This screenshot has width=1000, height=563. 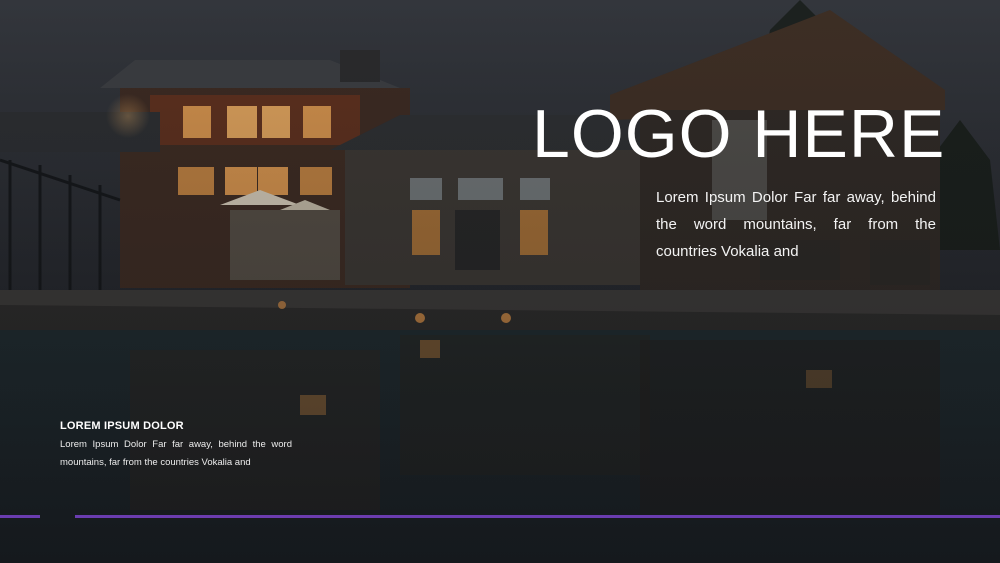 What do you see at coordinates (537, 516) in the screenshot?
I see `accent-line-right` at bounding box center [537, 516].